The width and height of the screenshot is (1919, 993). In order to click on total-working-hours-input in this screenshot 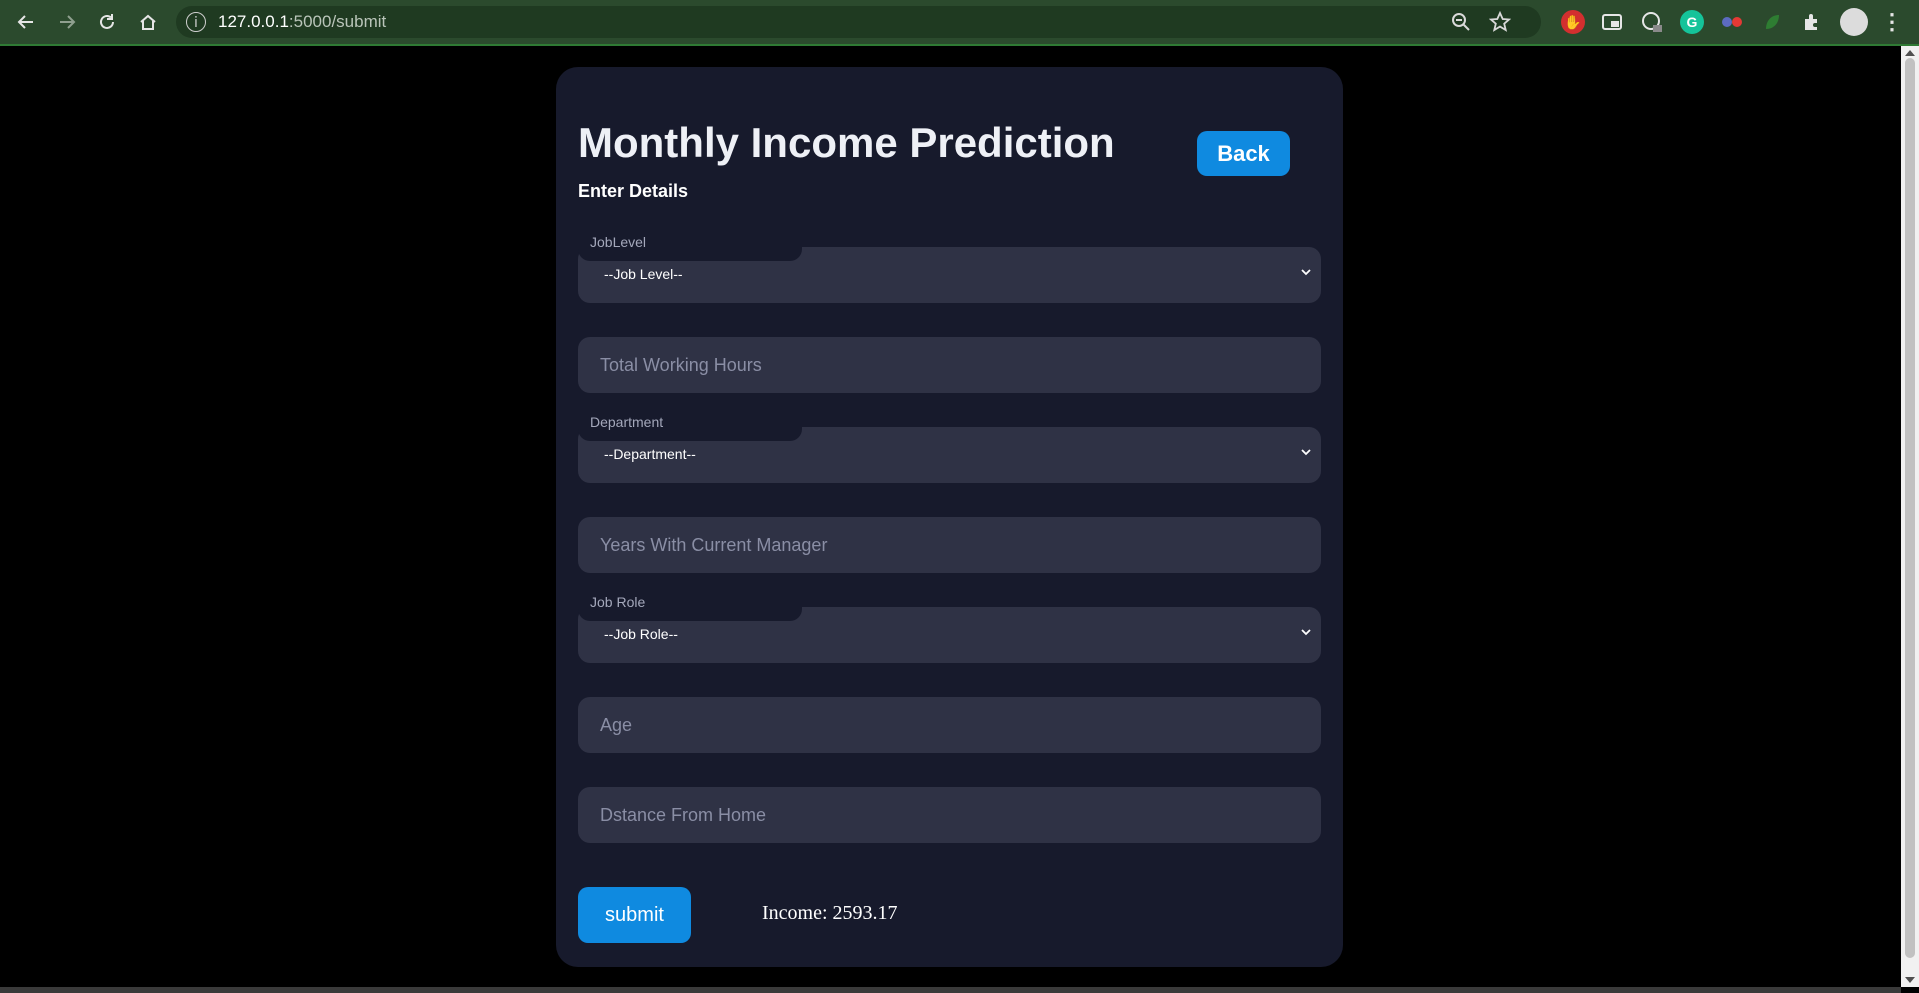, I will do `click(949, 365)`.